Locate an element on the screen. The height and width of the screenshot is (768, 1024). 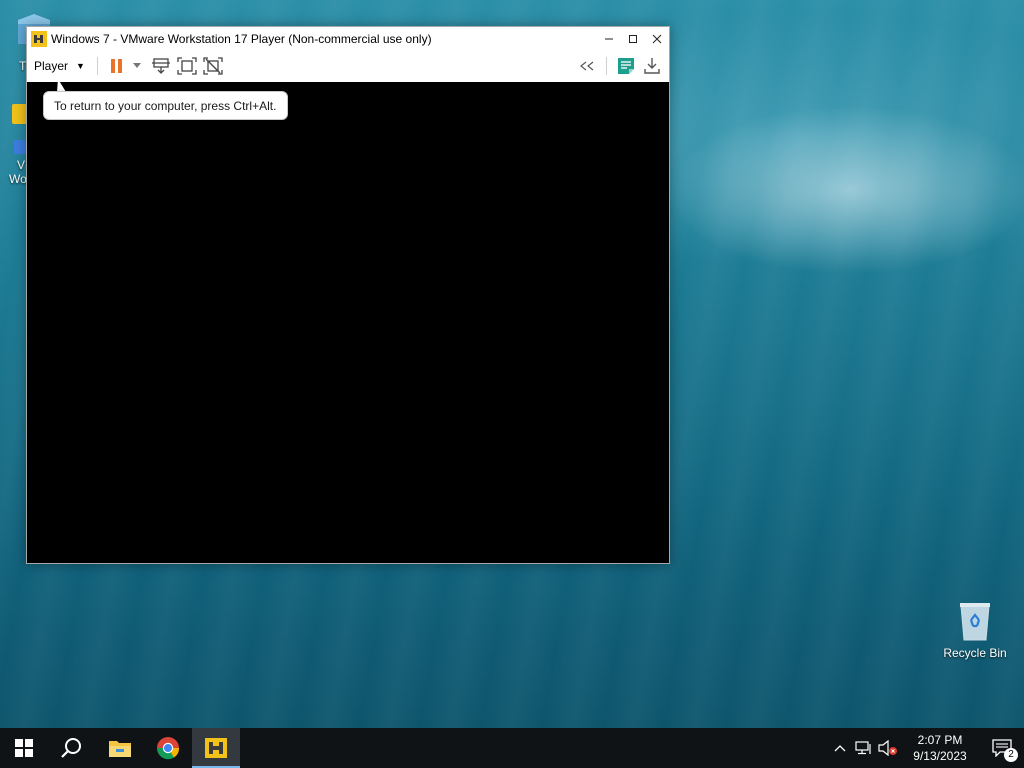
search-icon is located at coordinates (71, 748).